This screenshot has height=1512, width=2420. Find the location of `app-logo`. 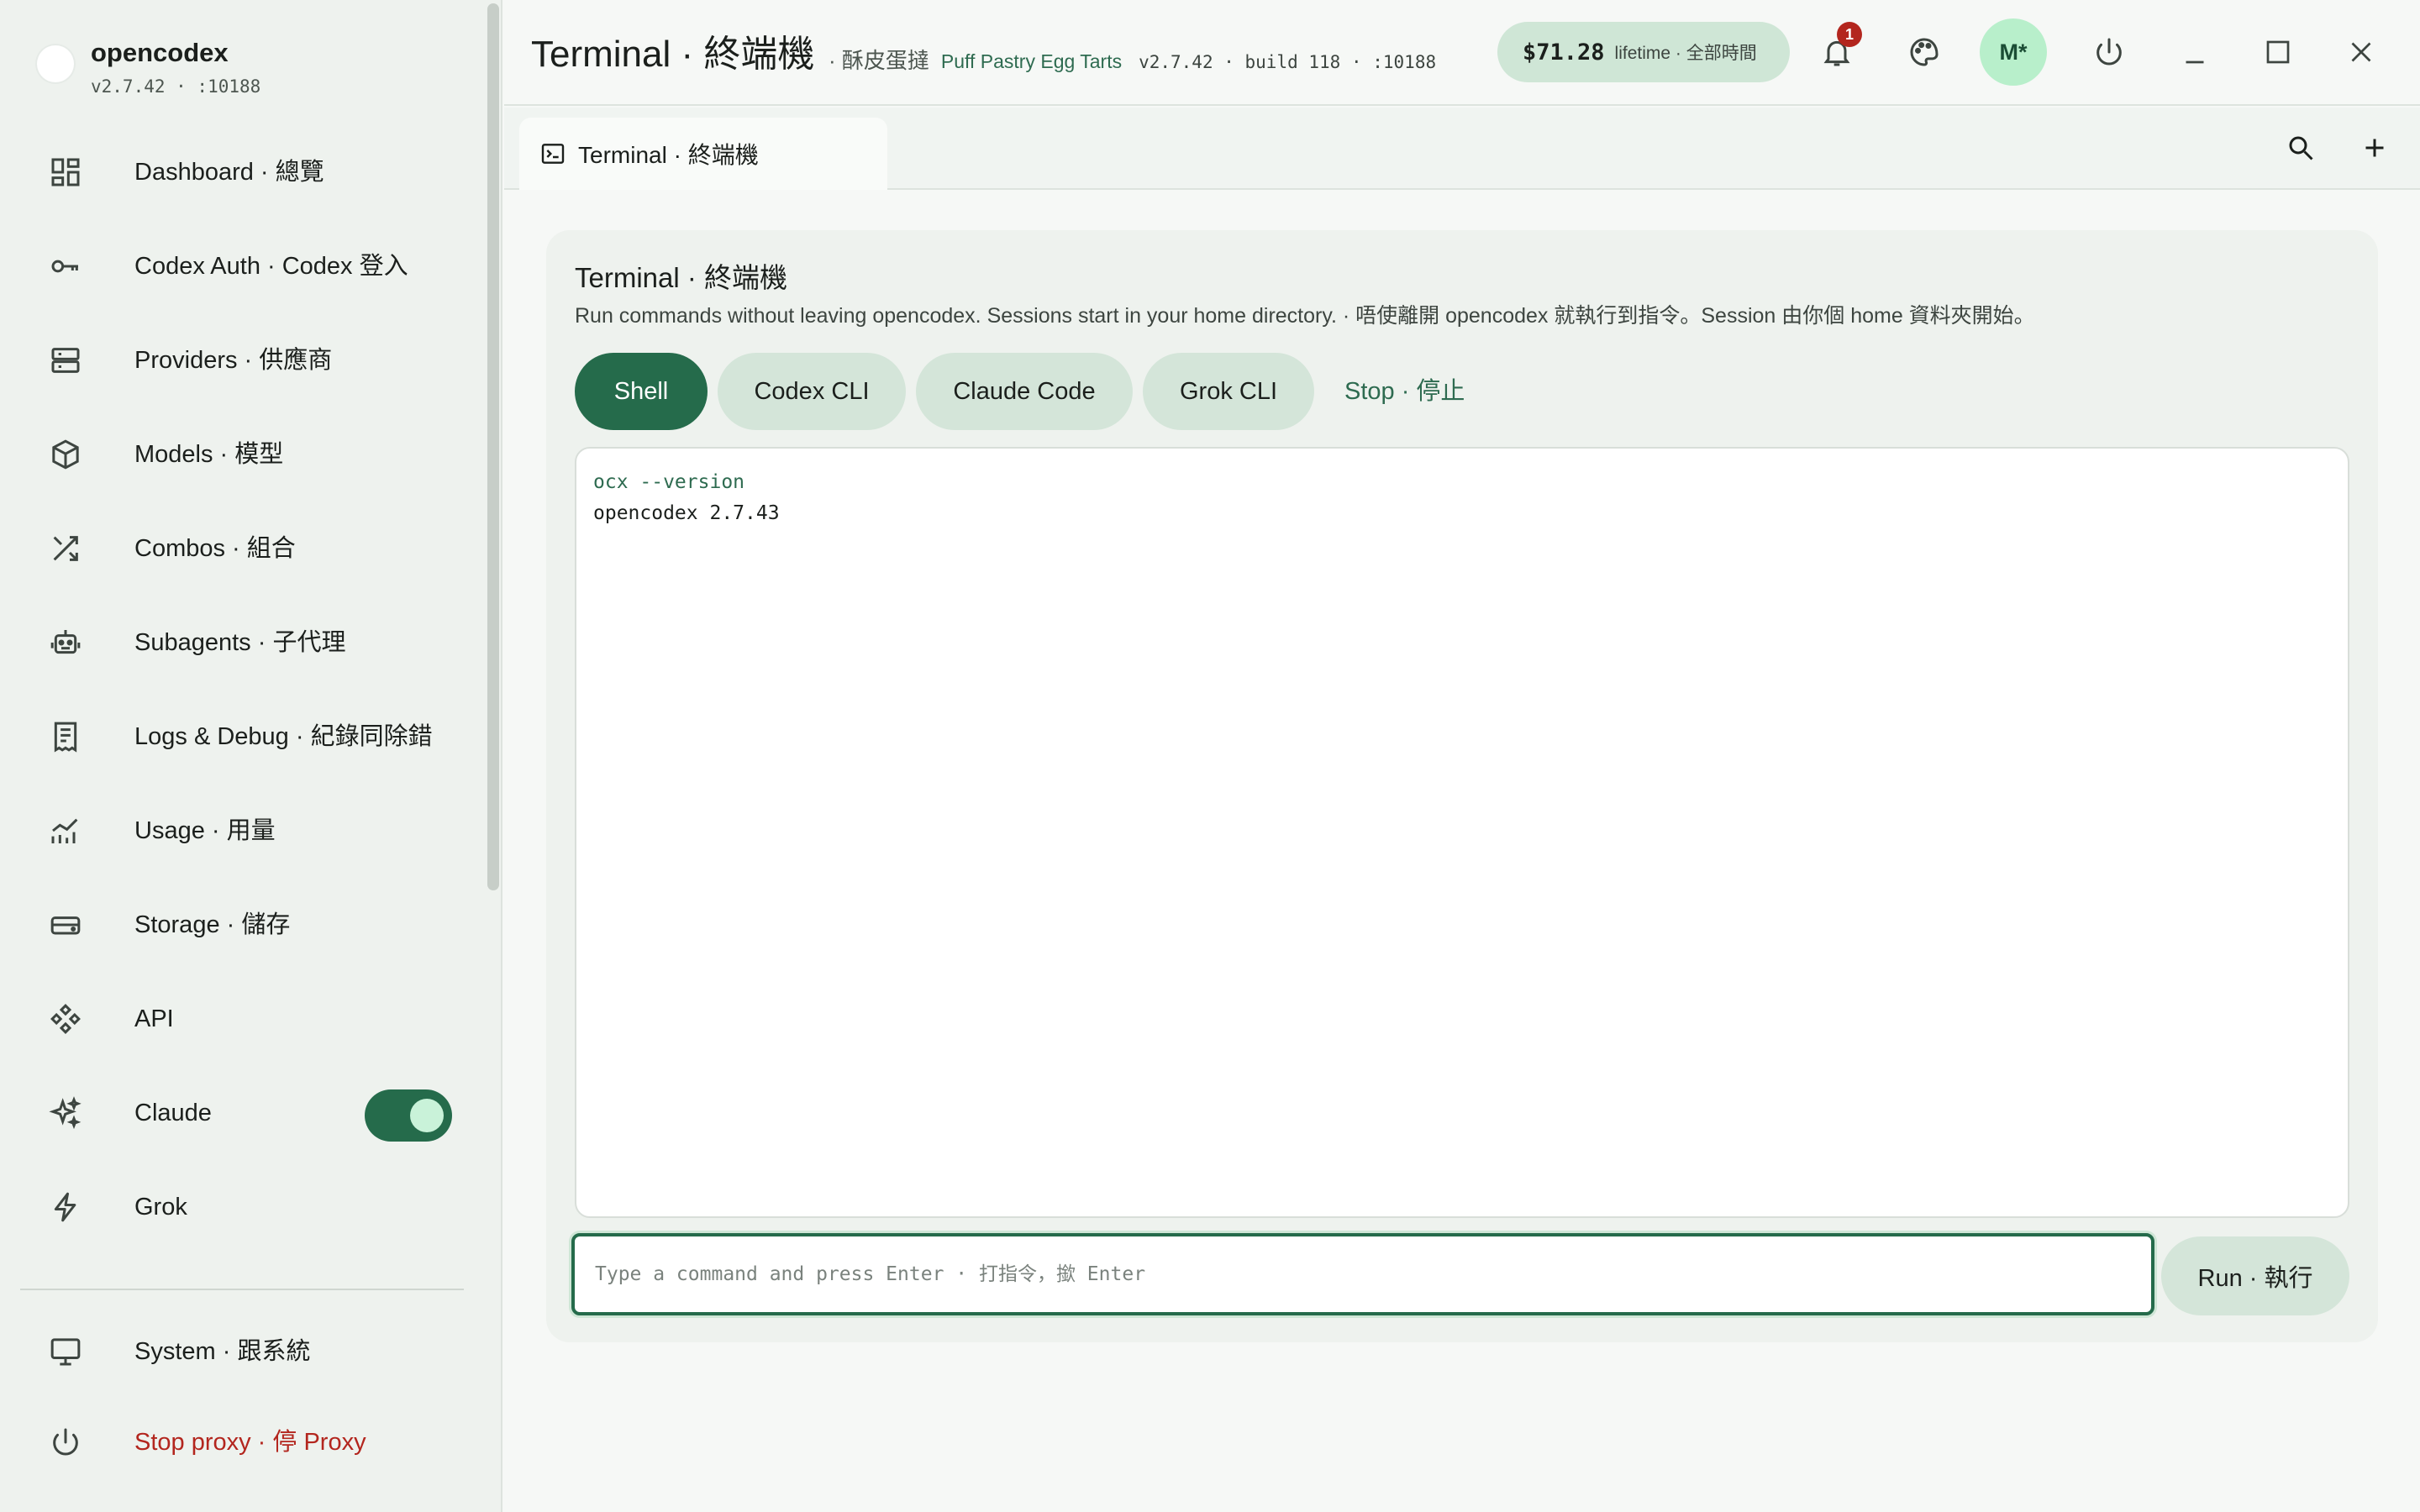

app-logo is located at coordinates (55, 63).